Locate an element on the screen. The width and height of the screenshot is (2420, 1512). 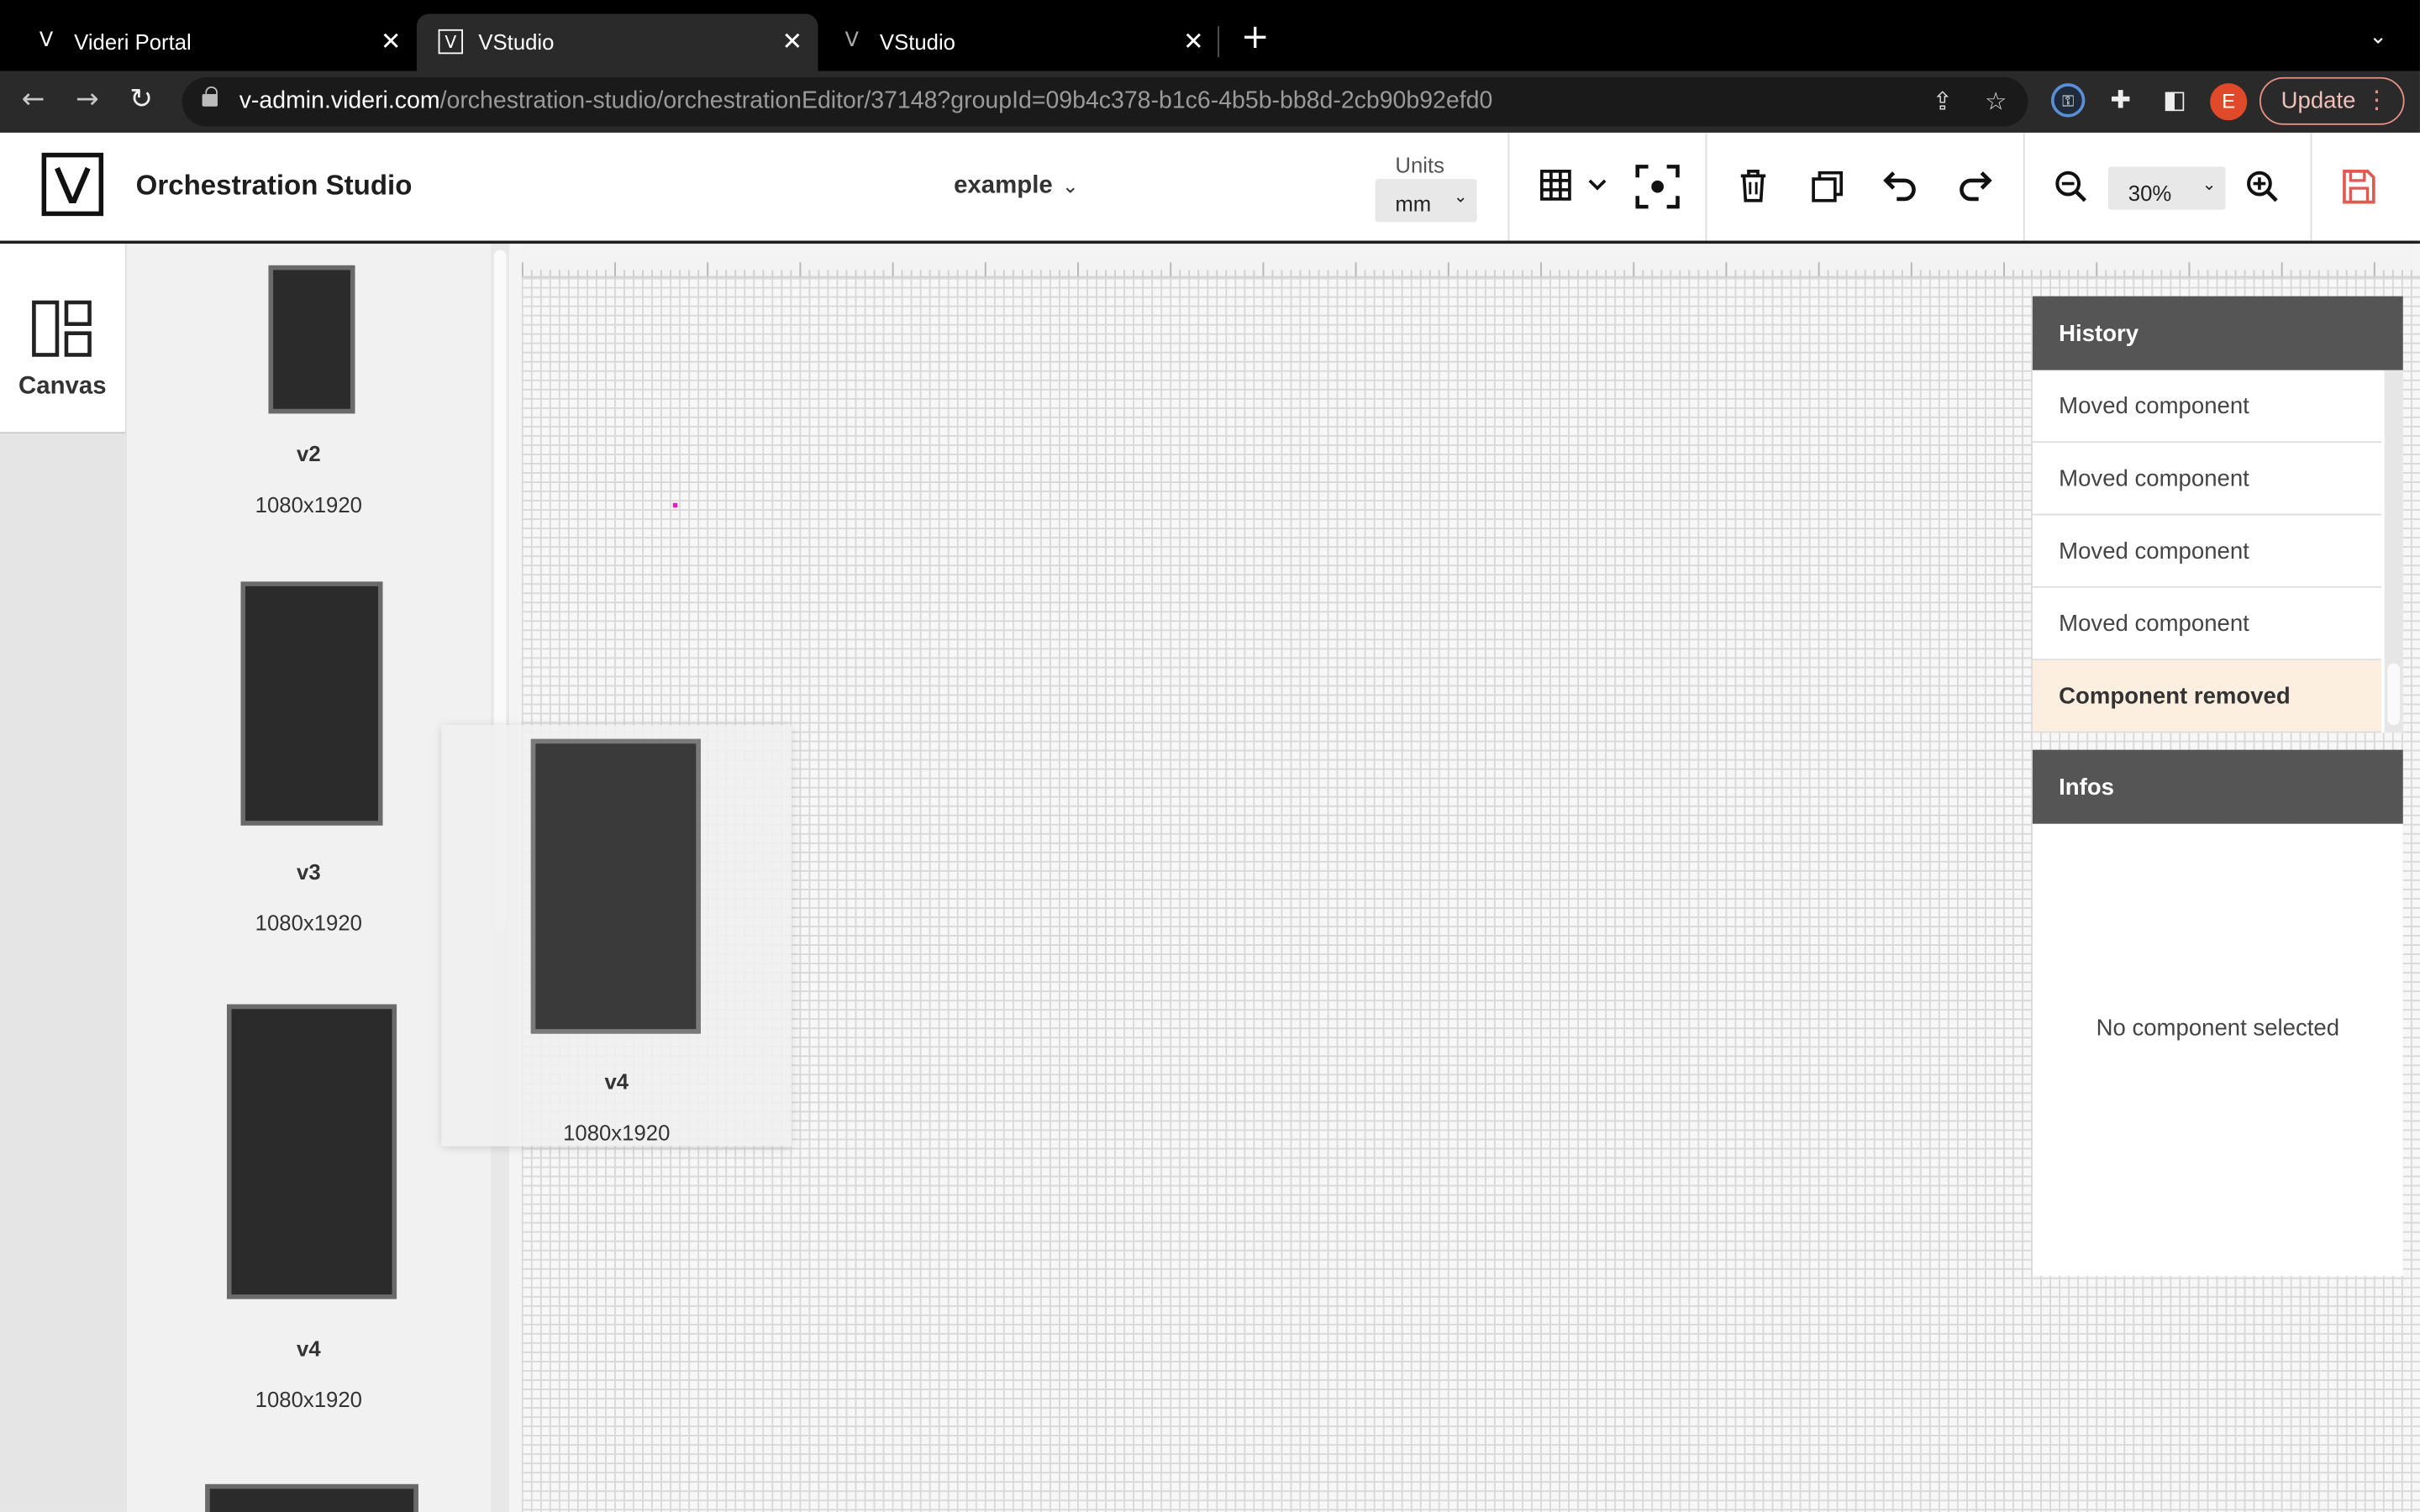
update-button: Update ⋮ is located at coordinates (2332, 100).